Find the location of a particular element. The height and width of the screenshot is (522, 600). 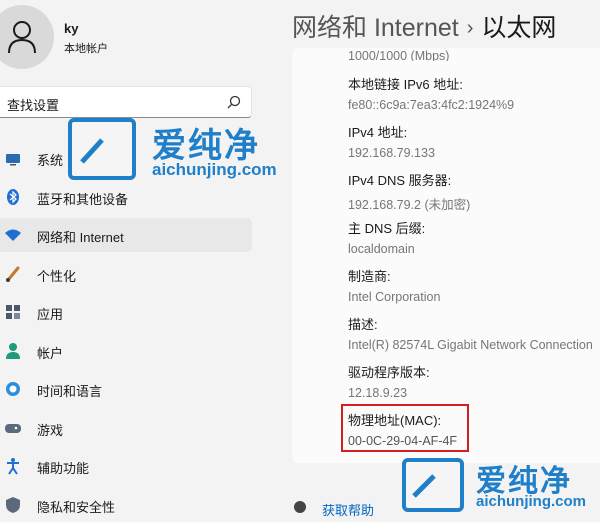

ipv4-value: 192.168.79.133 is located at coordinates (391, 153).